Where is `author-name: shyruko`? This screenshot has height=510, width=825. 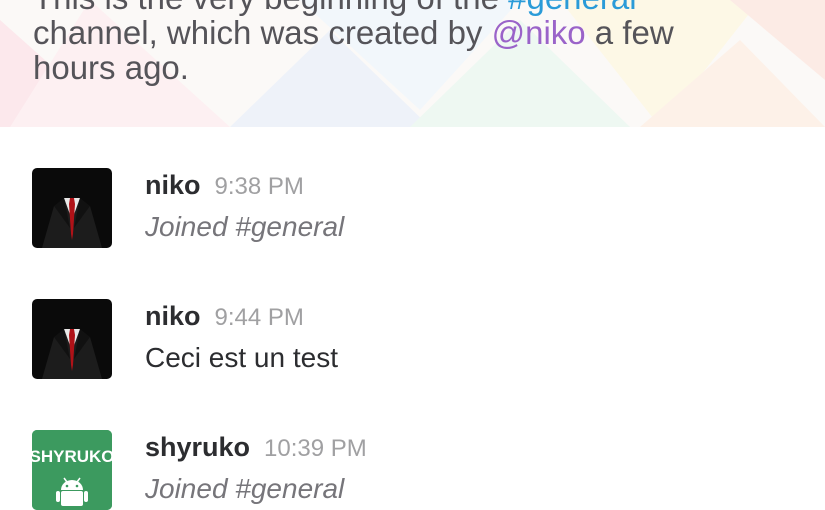 author-name: shyruko is located at coordinates (197, 447).